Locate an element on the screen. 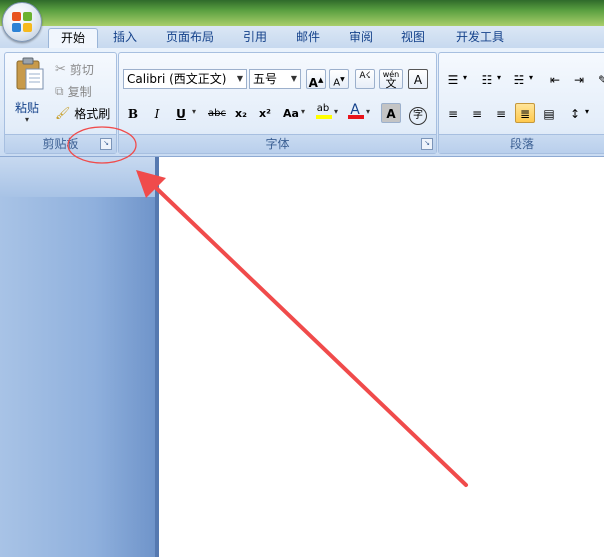 The height and width of the screenshot is (557, 604). paste-icon is located at coordinates (30, 73).